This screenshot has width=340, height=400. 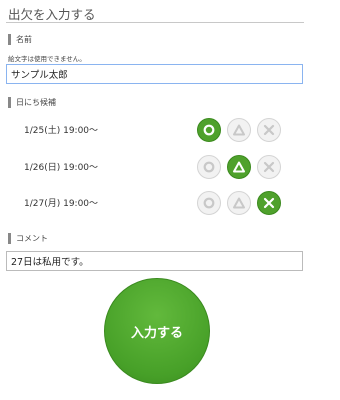 What do you see at coordinates (32, 102) in the screenshot?
I see `dates-section-label: 日にち候補` at bounding box center [32, 102].